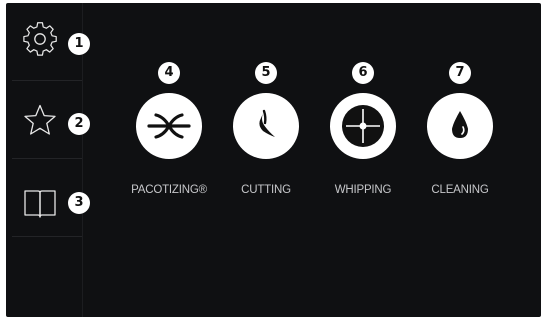  Describe the element at coordinates (79, 203) in the screenshot. I see `badge-3: 3` at that location.